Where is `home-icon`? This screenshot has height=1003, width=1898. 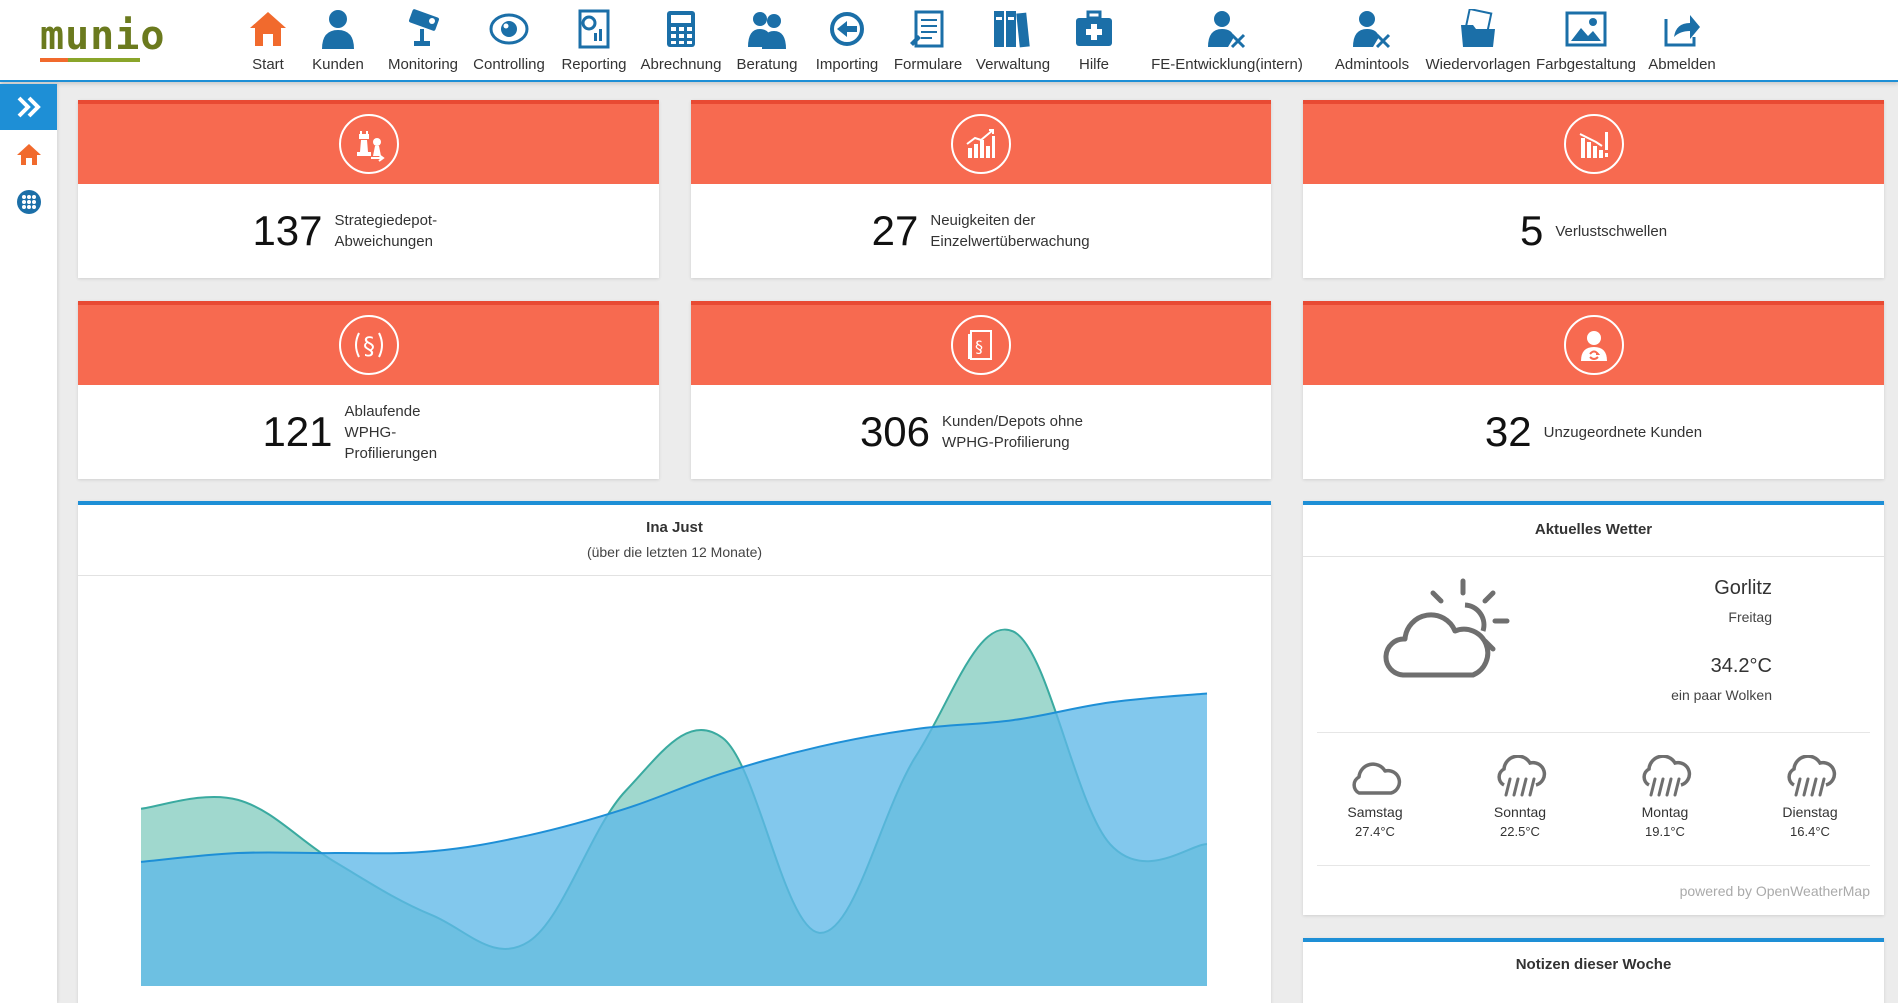
home-icon is located at coordinates (268, 29).